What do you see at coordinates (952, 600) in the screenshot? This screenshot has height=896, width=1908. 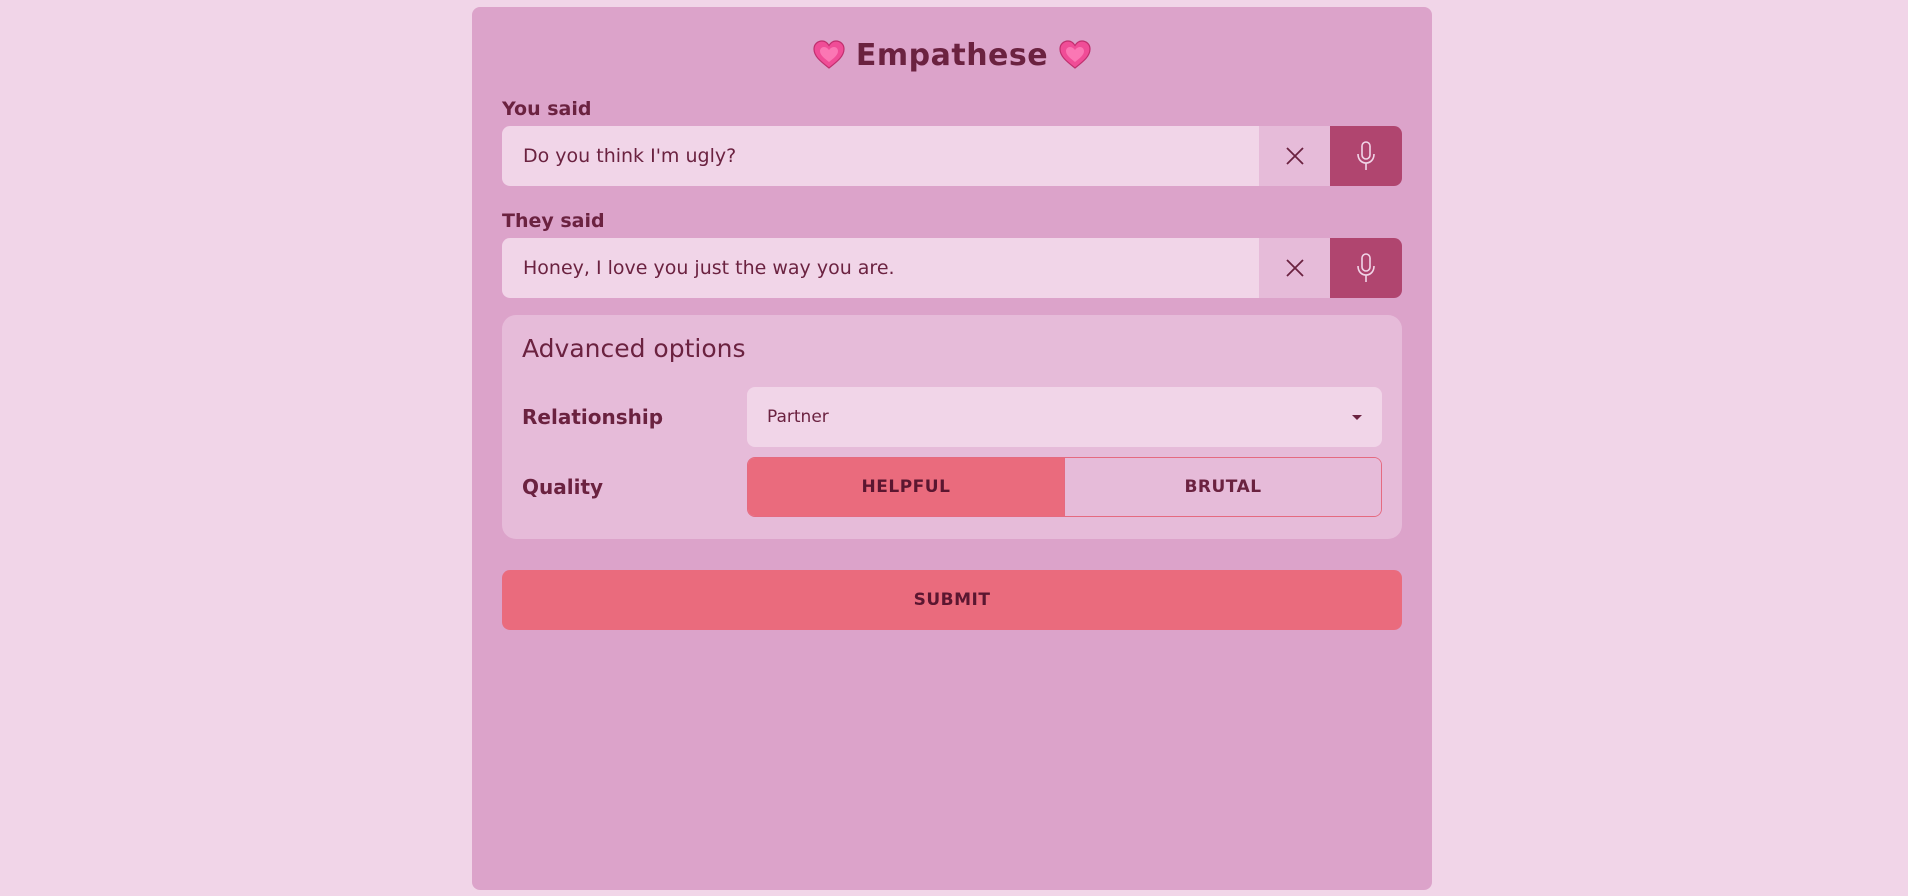 I see `submit-button: SUBMIT` at bounding box center [952, 600].